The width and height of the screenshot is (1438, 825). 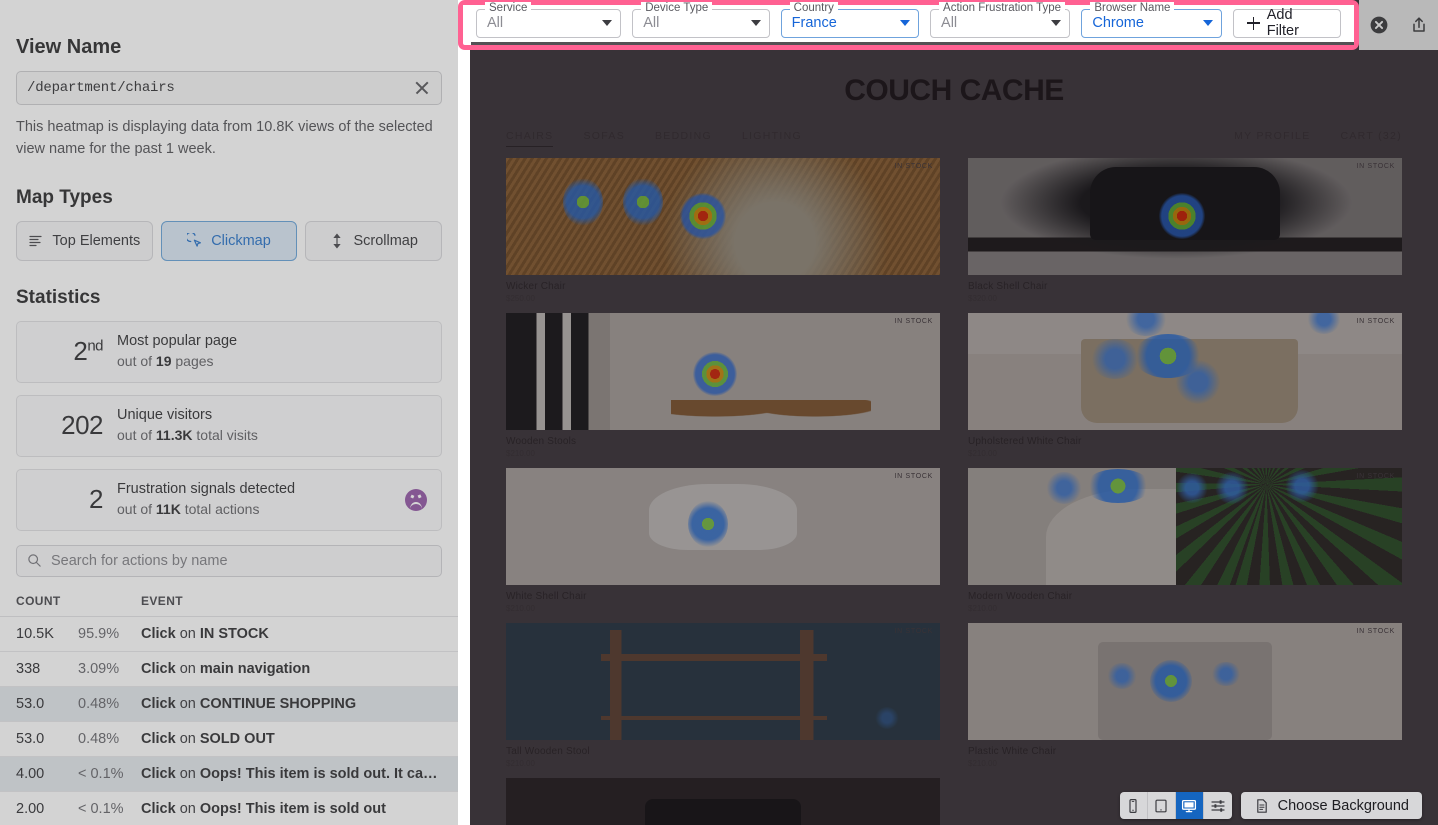 I want to click on product-name: Black Shell Chair, so click(x=1008, y=286).